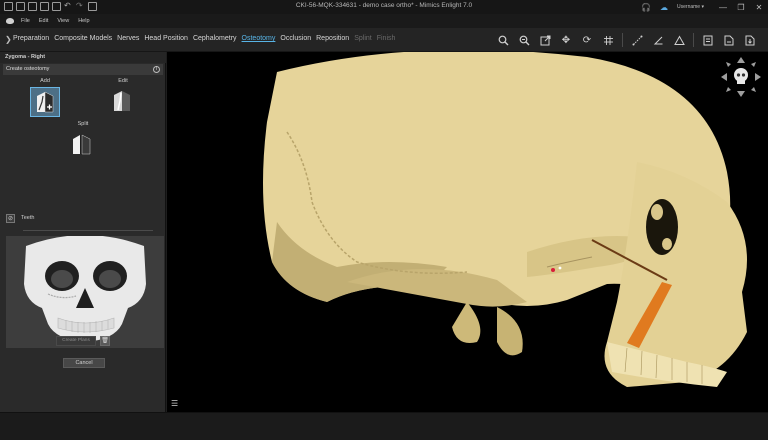  What do you see at coordinates (295, 38) in the screenshot?
I see `tab-occlusion: Occlusion` at bounding box center [295, 38].